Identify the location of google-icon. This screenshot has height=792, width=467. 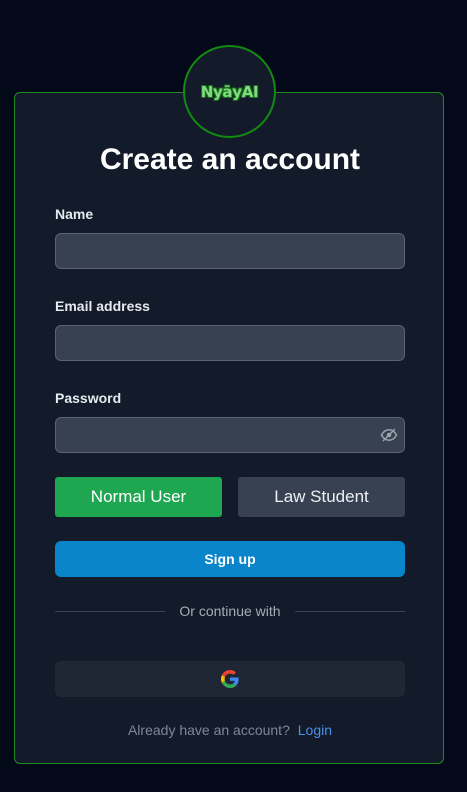
(230, 679).